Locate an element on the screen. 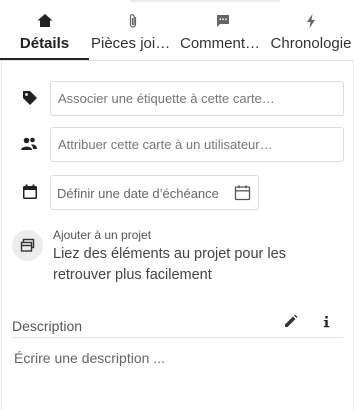 Image resolution: width=354 pixels, height=410 pixels. tab-comments: Commentaires is located at coordinates (223, 30).